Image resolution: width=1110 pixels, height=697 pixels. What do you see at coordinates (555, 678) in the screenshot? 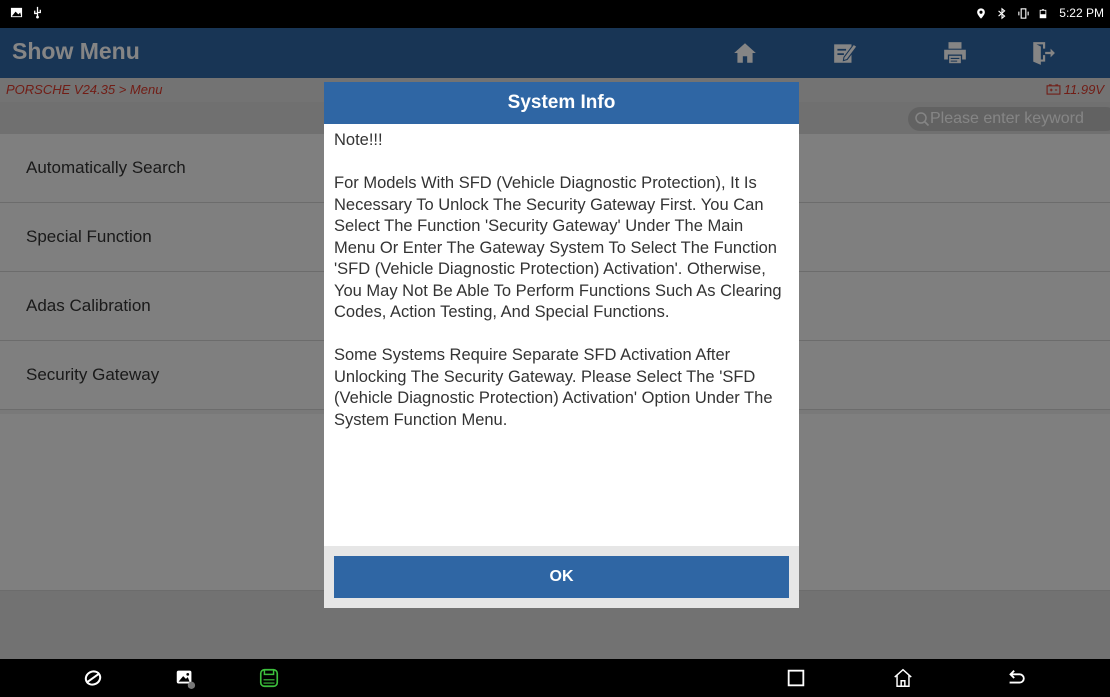
I see `system-navigation-bar` at bounding box center [555, 678].